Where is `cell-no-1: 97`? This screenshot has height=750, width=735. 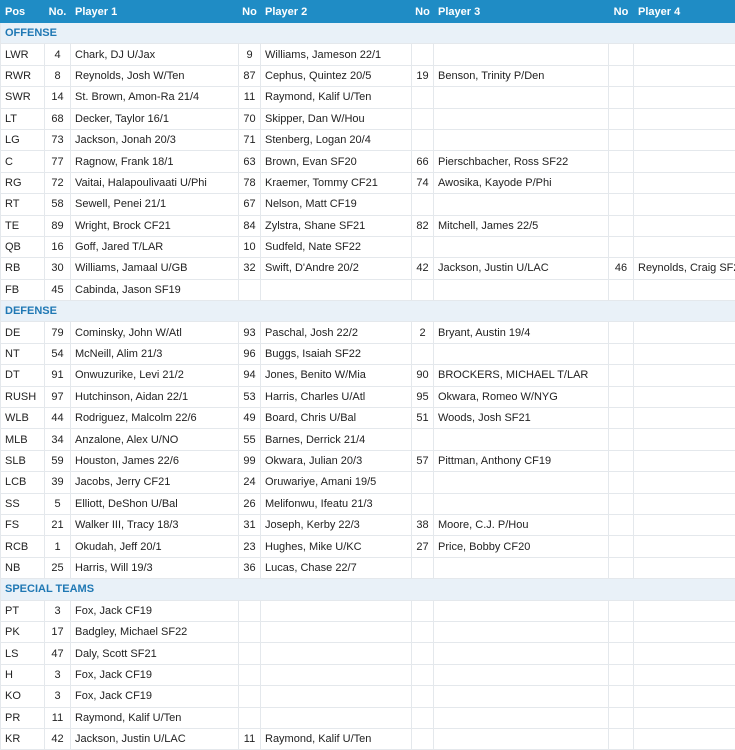 cell-no-1: 97 is located at coordinates (57, 397).